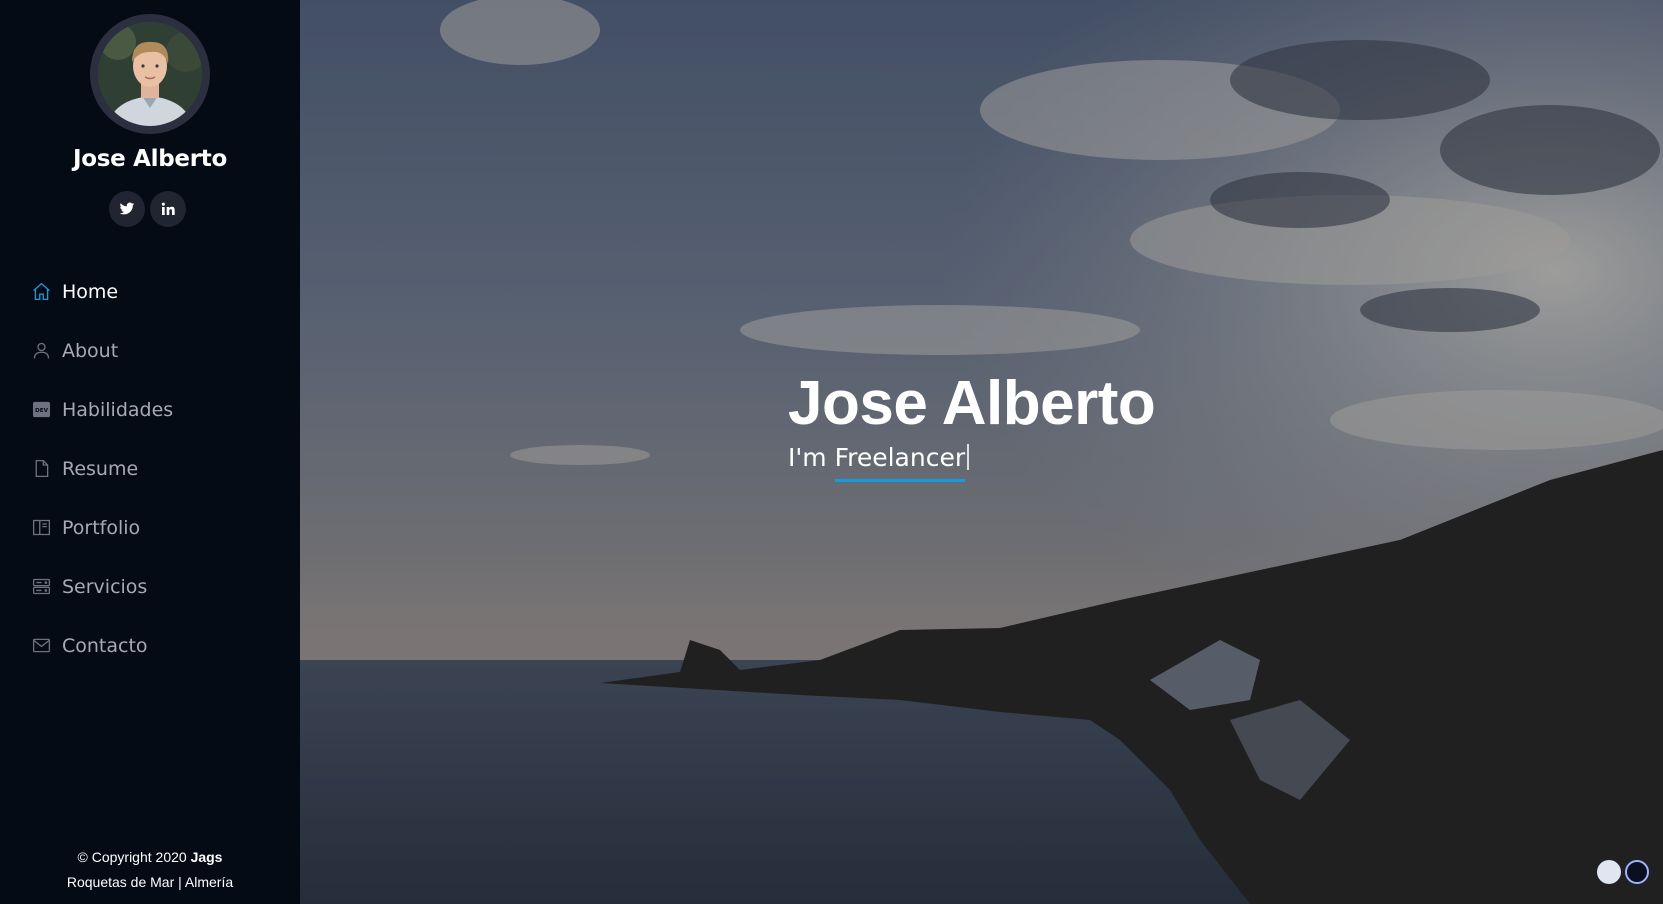 The image size is (1663, 904). Describe the element at coordinates (41, 292) in the screenshot. I see `home-icon` at that location.